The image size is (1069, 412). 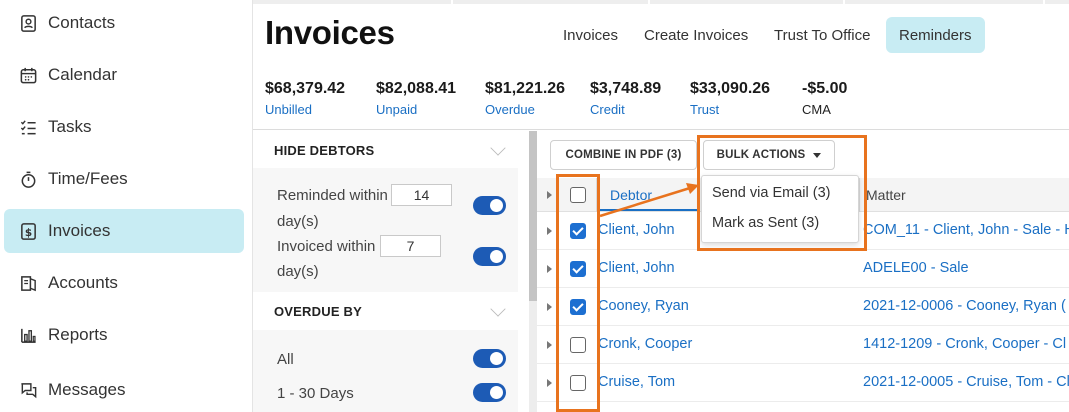 I want to click on tasks-icon, so click(x=28, y=127).